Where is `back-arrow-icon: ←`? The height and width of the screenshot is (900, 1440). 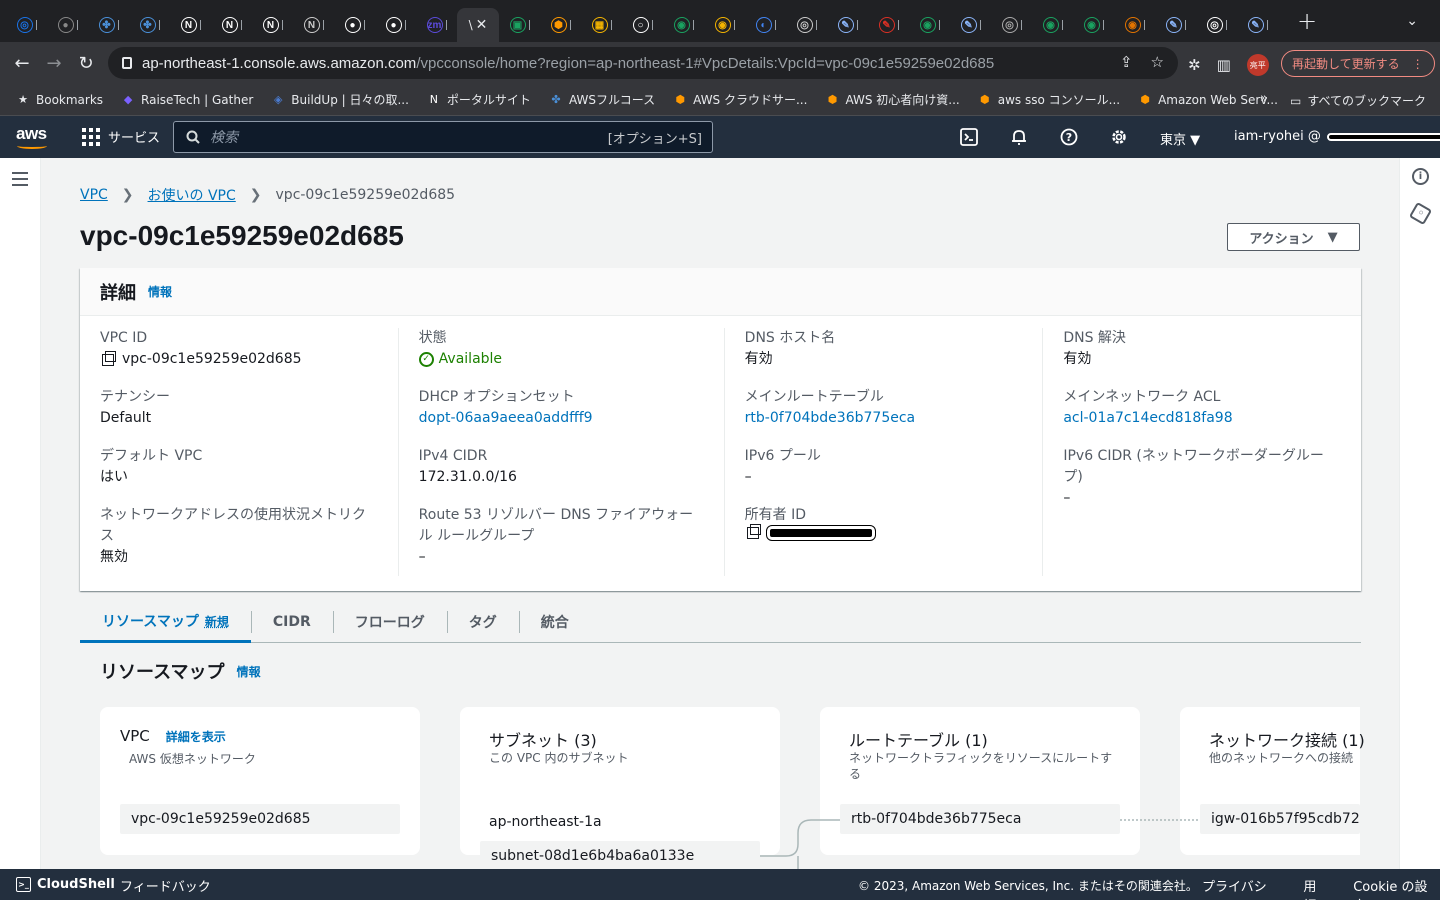 back-arrow-icon: ← is located at coordinates (22, 63).